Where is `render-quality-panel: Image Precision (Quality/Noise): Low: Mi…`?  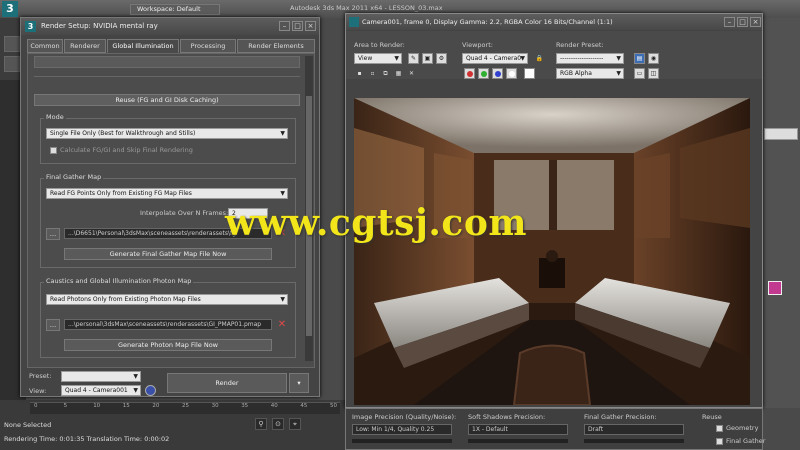
render-quality-panel: Image Precision (Quality/Noise): Low: Mi… is located at coordinates (555, 429).